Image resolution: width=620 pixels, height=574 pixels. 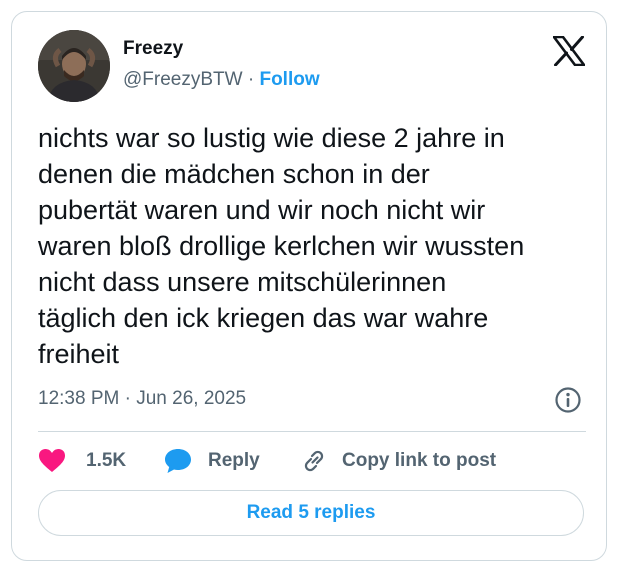 What do you see at coordinates (569, 51) in the screenshot?
I see `x-logo-icon` at bounding box center [569, 51].